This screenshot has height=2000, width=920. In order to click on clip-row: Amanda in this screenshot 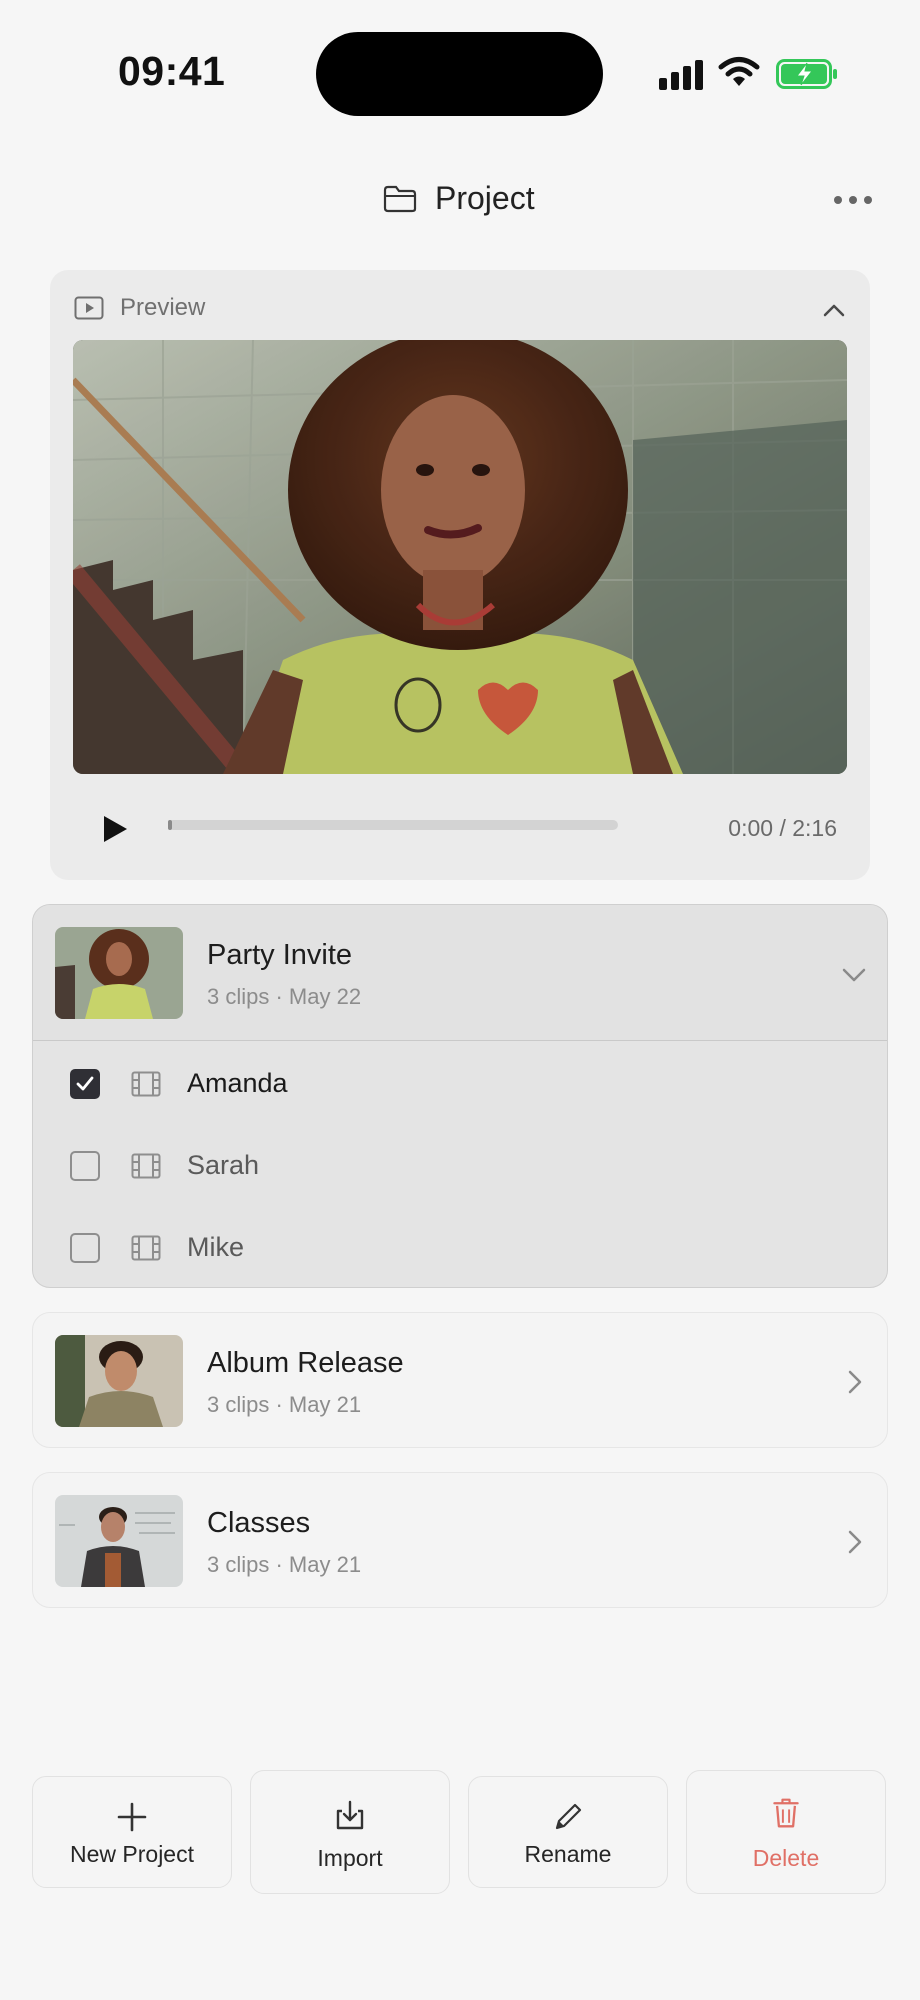, I will do `click(460, 1082)`.